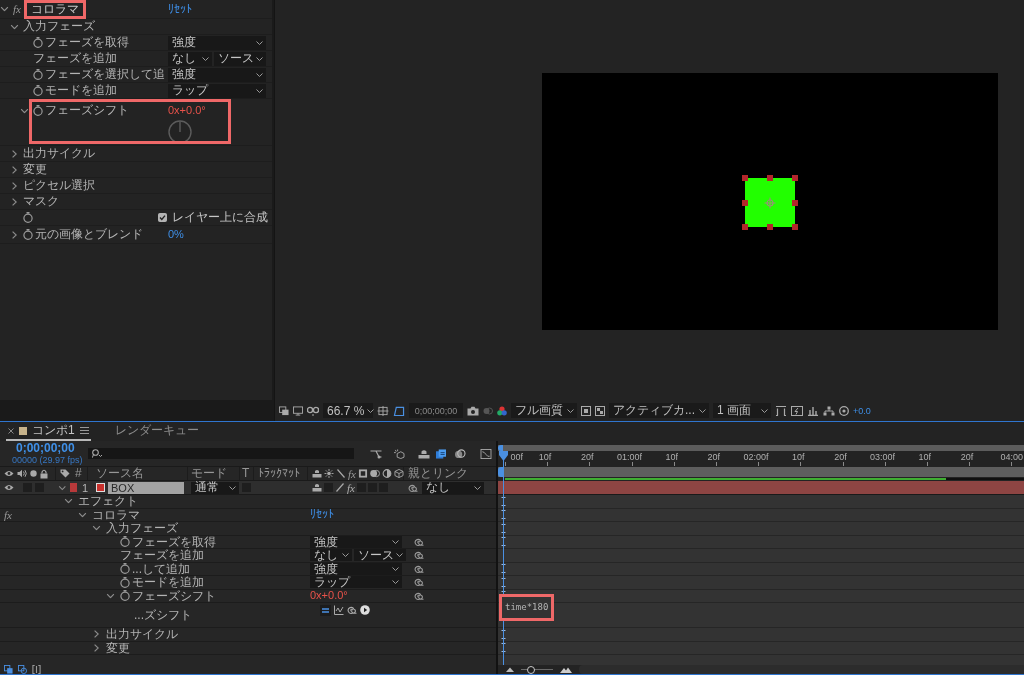  What do you see at coordinates (862, 410) in the screenshot?
I see `exposure-value: +0.0` at bounding box center [862, 410].